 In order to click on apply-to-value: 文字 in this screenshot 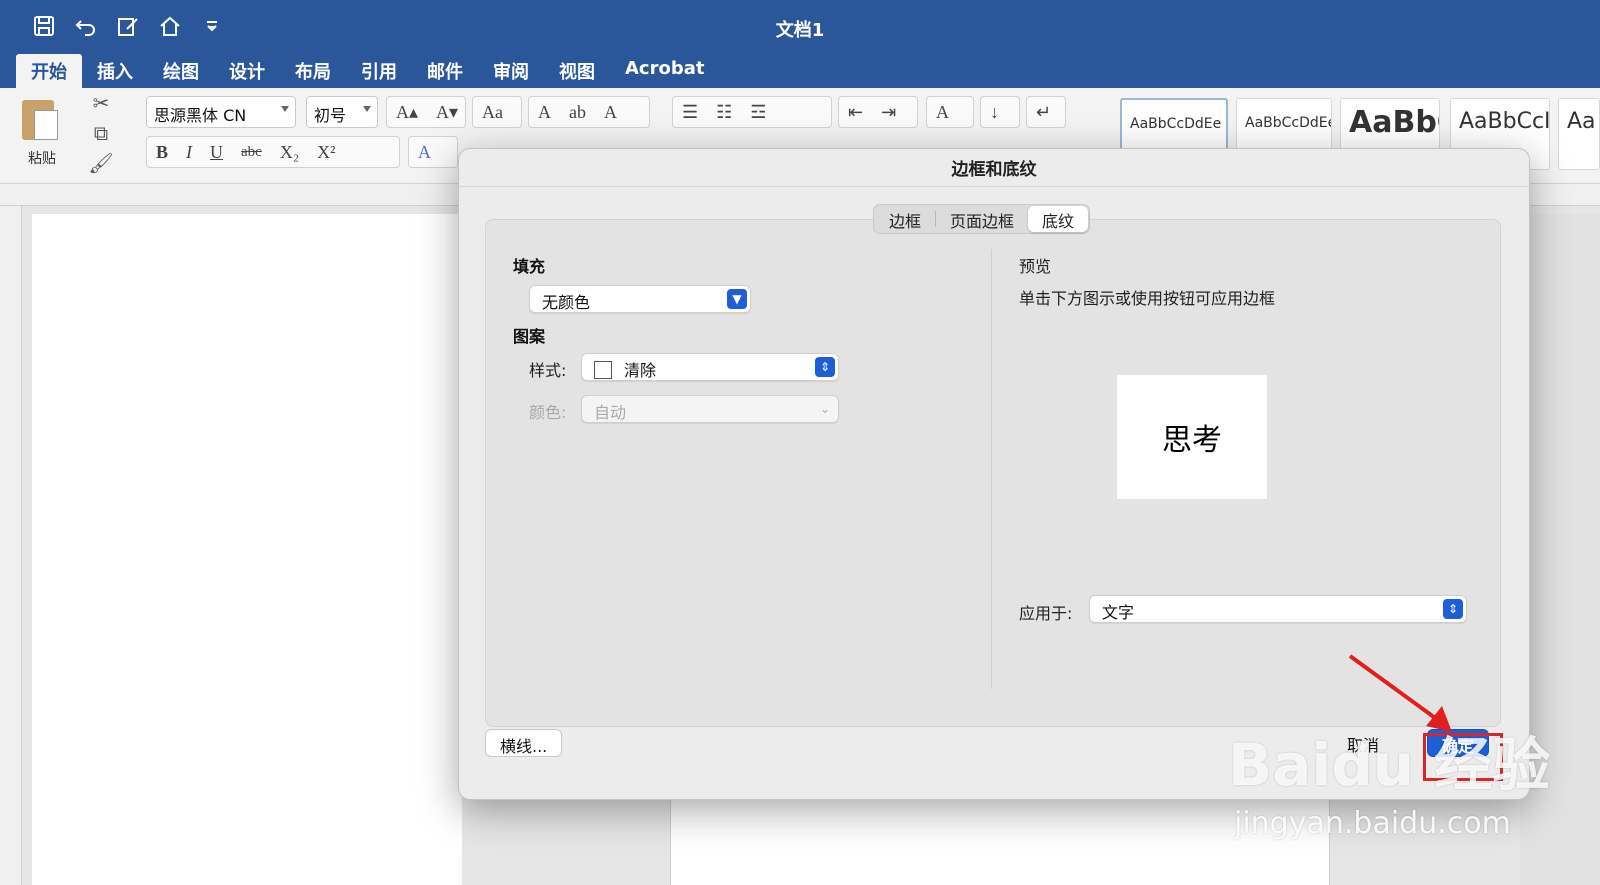, I will do `click(1118, 612)`.